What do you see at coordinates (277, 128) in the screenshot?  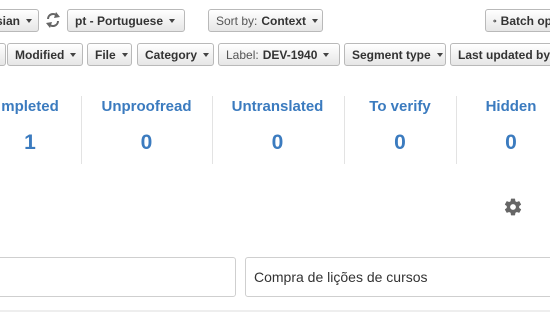 I see `stat-untranslated: Untranslated 0` at bounding box center [277, 128].